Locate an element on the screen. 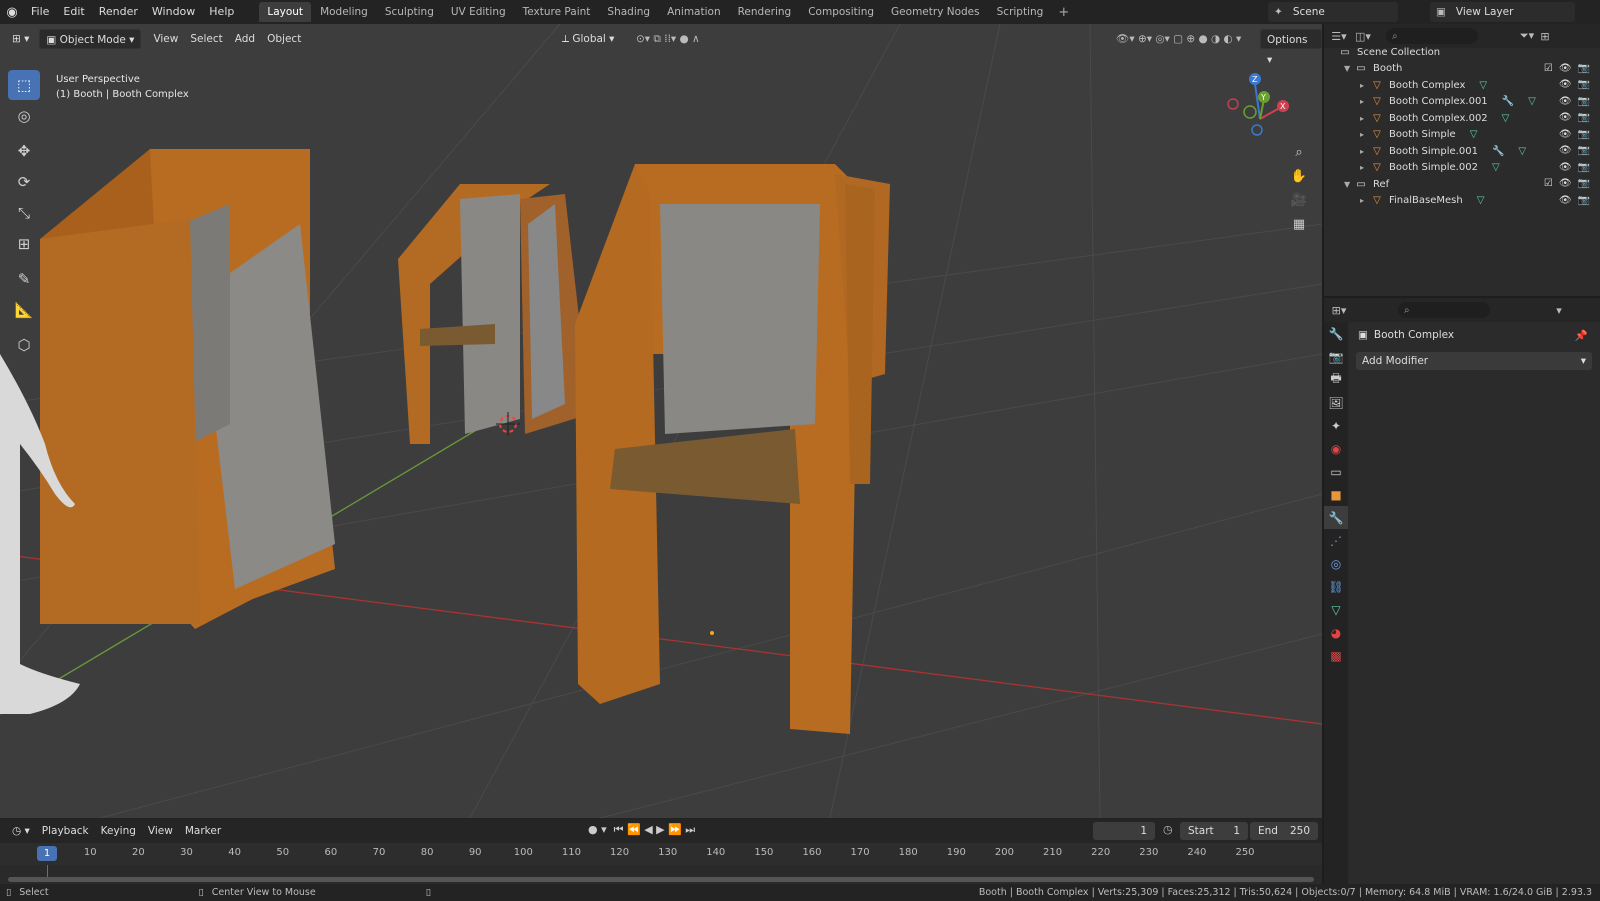  properties-editor-icon: ⊞▾ is located at coordinates (1339, 310).